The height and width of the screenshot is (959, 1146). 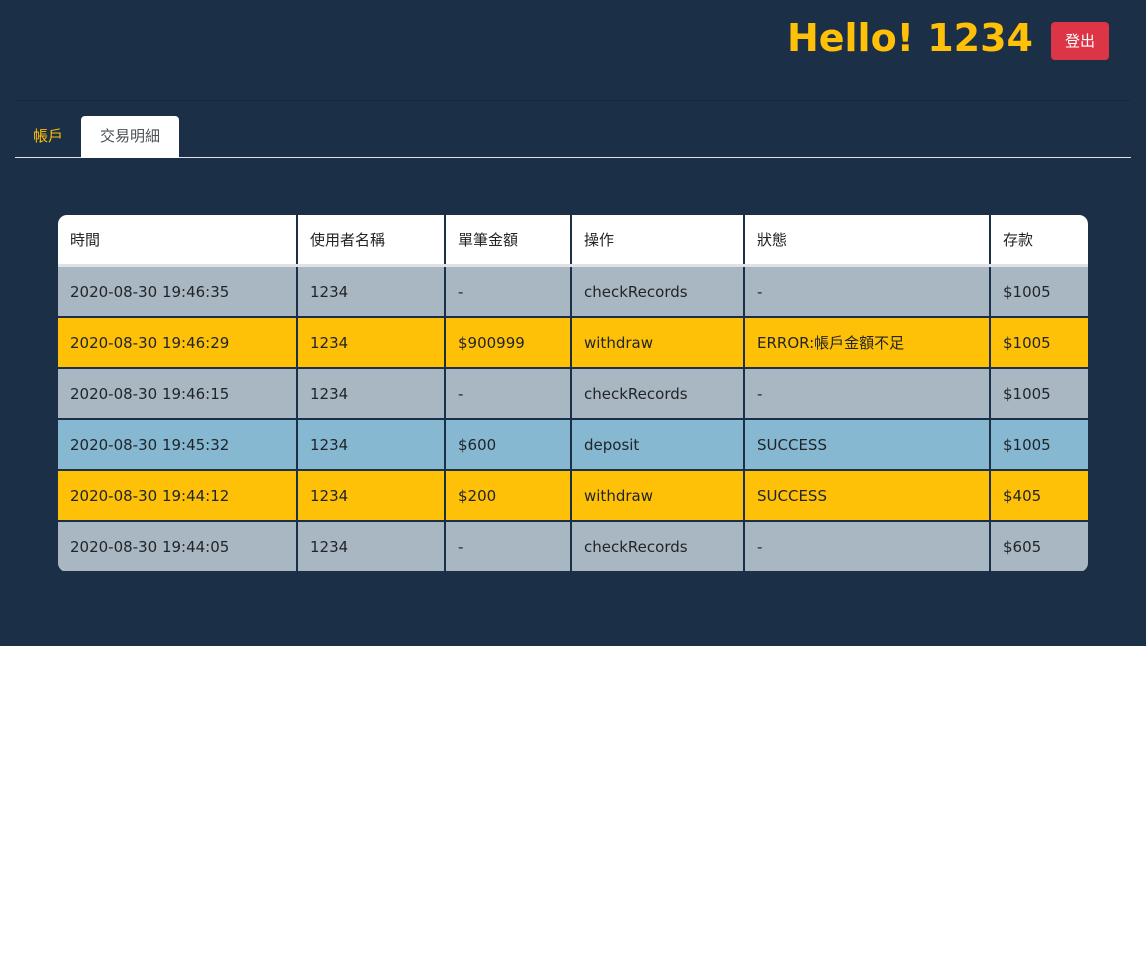 What do you see at coordinates (178, 496) in the screenshot?
I see `cell-time: 2020-08-30 19:44:12` at bounding box center [178, 496].